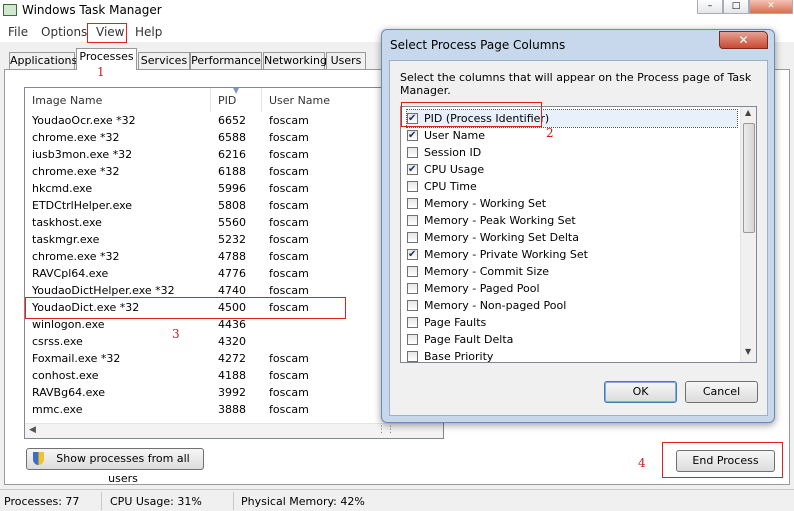  Describe the element at coordinates (572, 135) in the screenshot. I see `column-option: User Name` at that location.